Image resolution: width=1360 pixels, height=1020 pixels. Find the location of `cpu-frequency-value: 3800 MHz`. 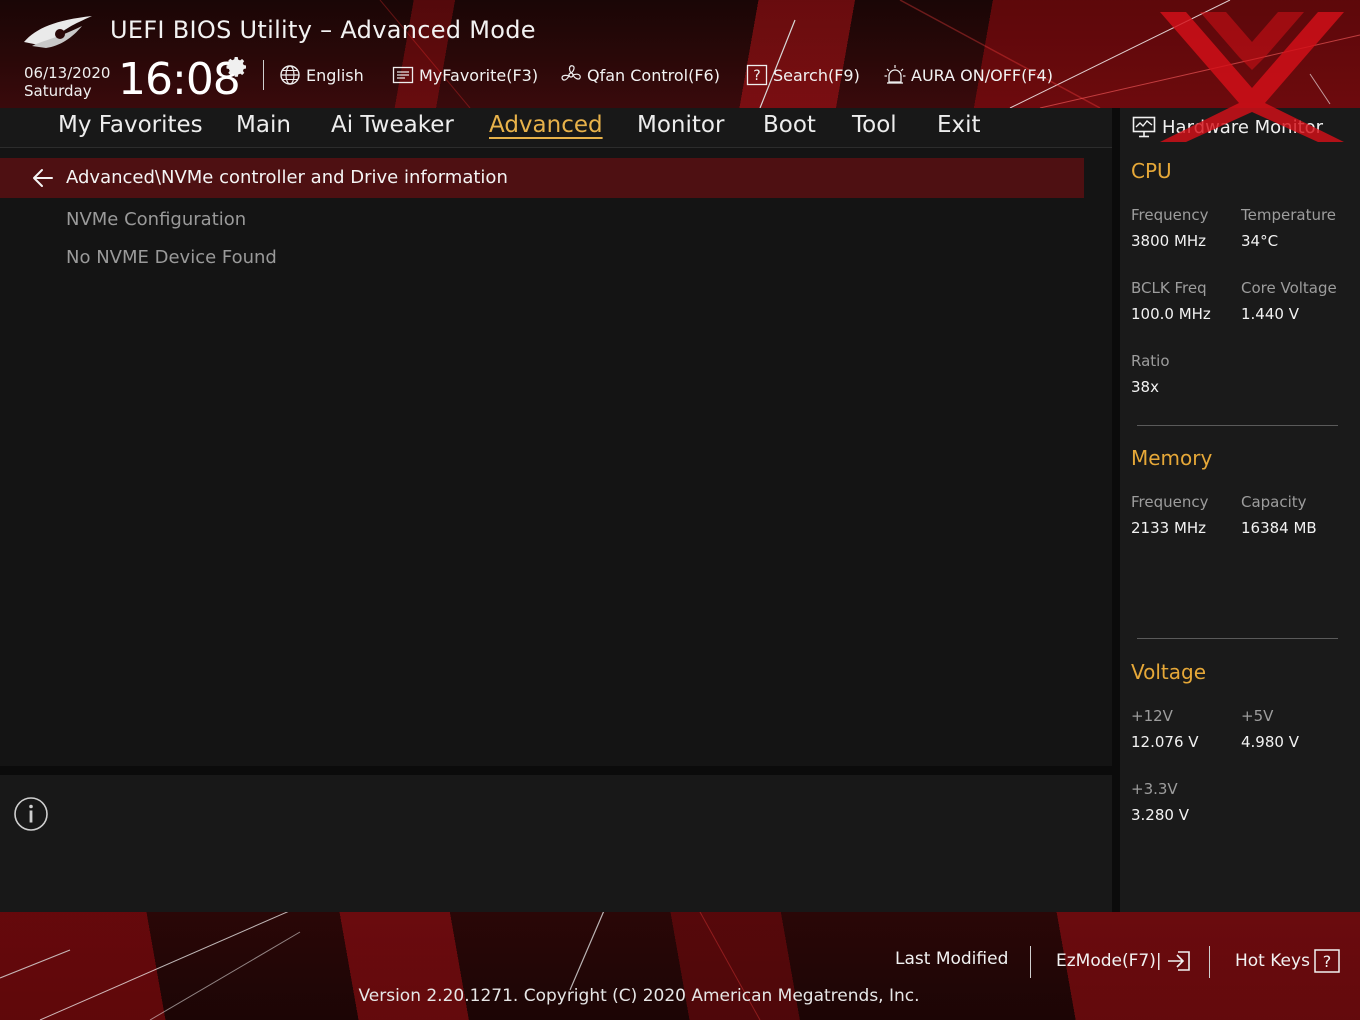

cpu-frequency-value: 3800 MHz is located at coordinates (1169, 241).